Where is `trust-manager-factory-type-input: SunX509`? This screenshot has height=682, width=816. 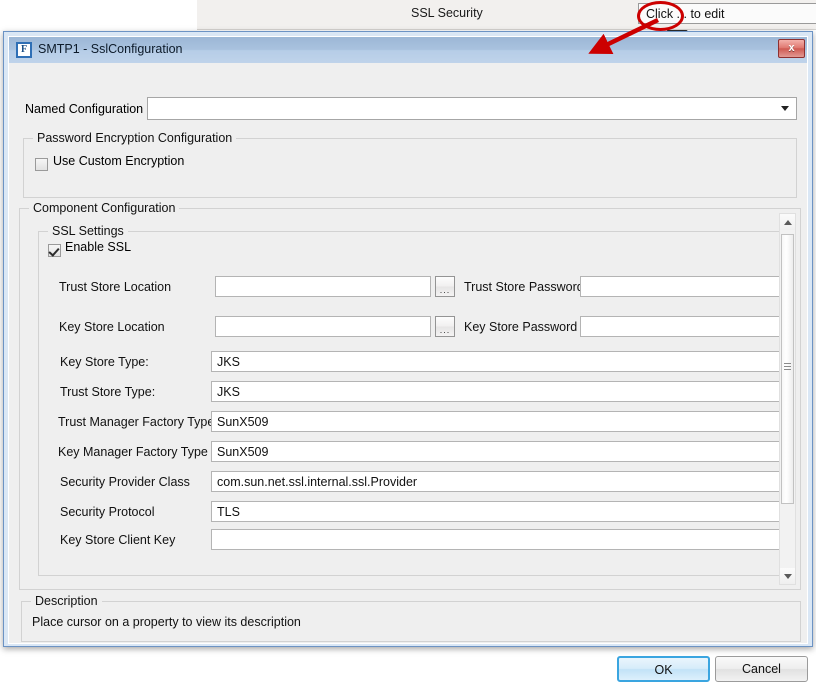 trust-manager-factory-type-input: SunX509 is located at coordinates (495, 421).